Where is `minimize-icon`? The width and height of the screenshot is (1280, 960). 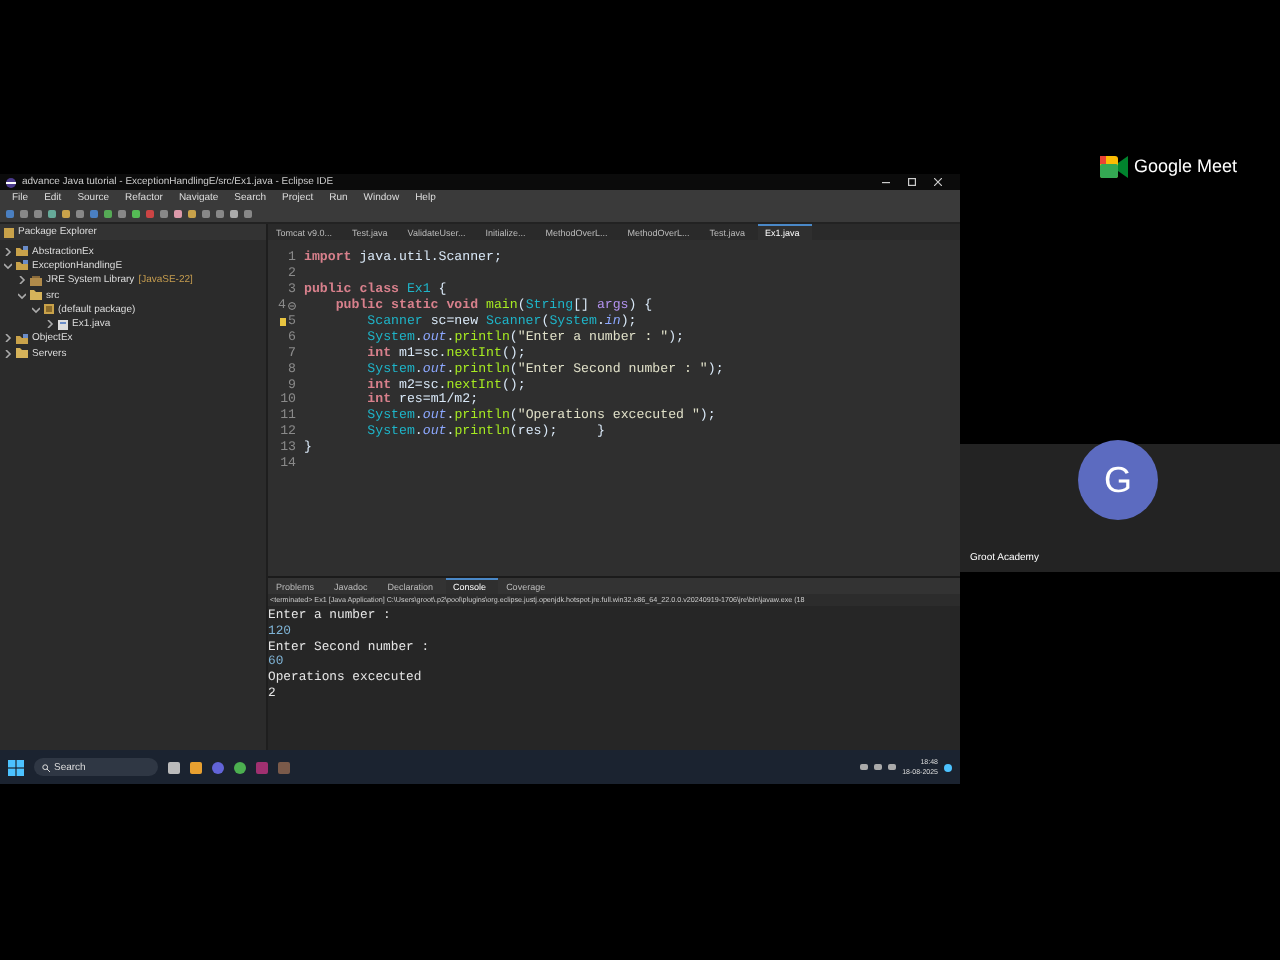 minimize-icon is located at coordinates (886, 182).